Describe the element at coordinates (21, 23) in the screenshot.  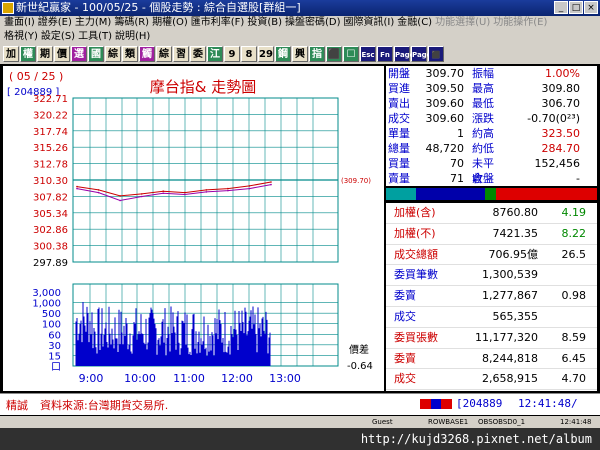
I see `menu-item: 畫面(I)` at that location.